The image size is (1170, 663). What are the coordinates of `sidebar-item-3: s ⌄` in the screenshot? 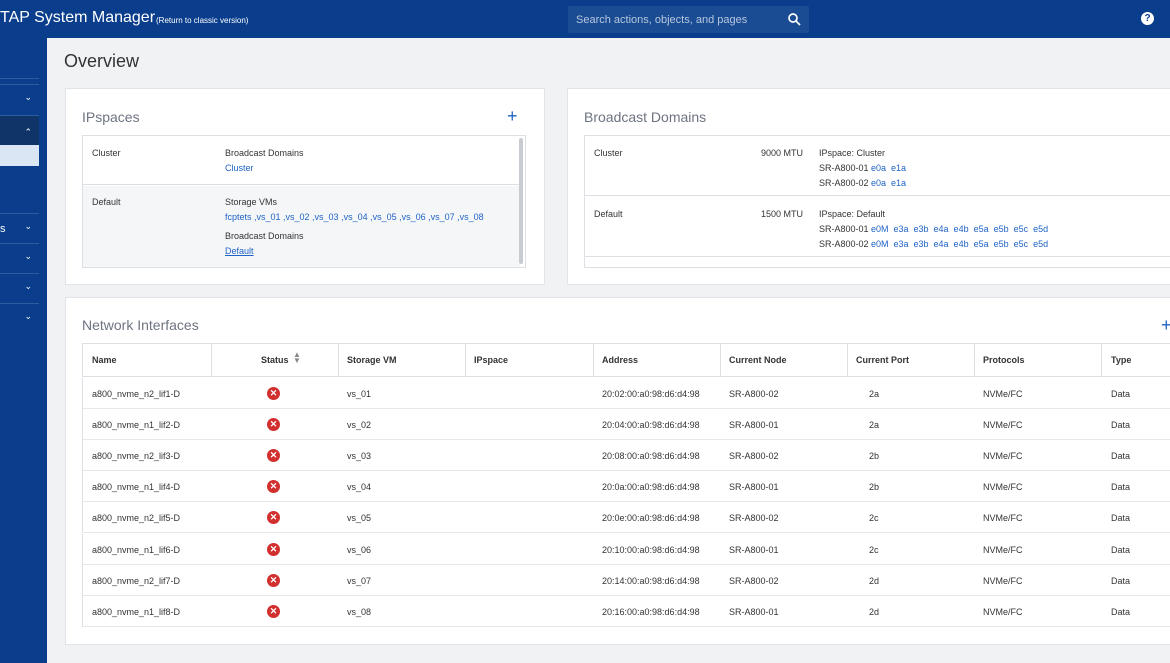 It's located at (19, 228).